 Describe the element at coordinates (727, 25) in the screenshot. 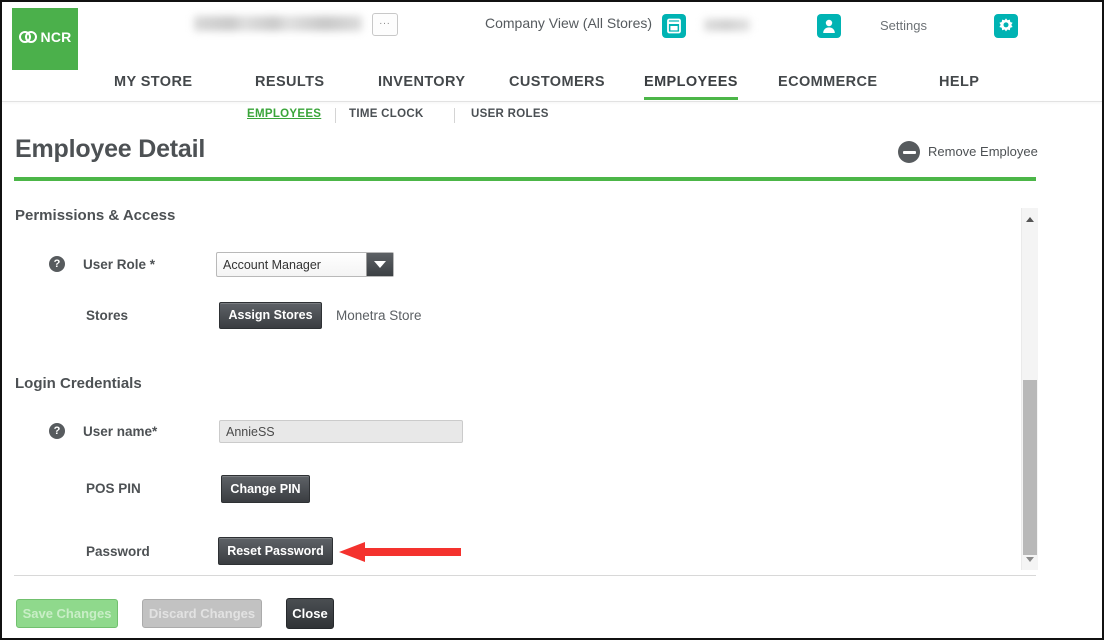

I see `secondary-redacted-label` at that location.